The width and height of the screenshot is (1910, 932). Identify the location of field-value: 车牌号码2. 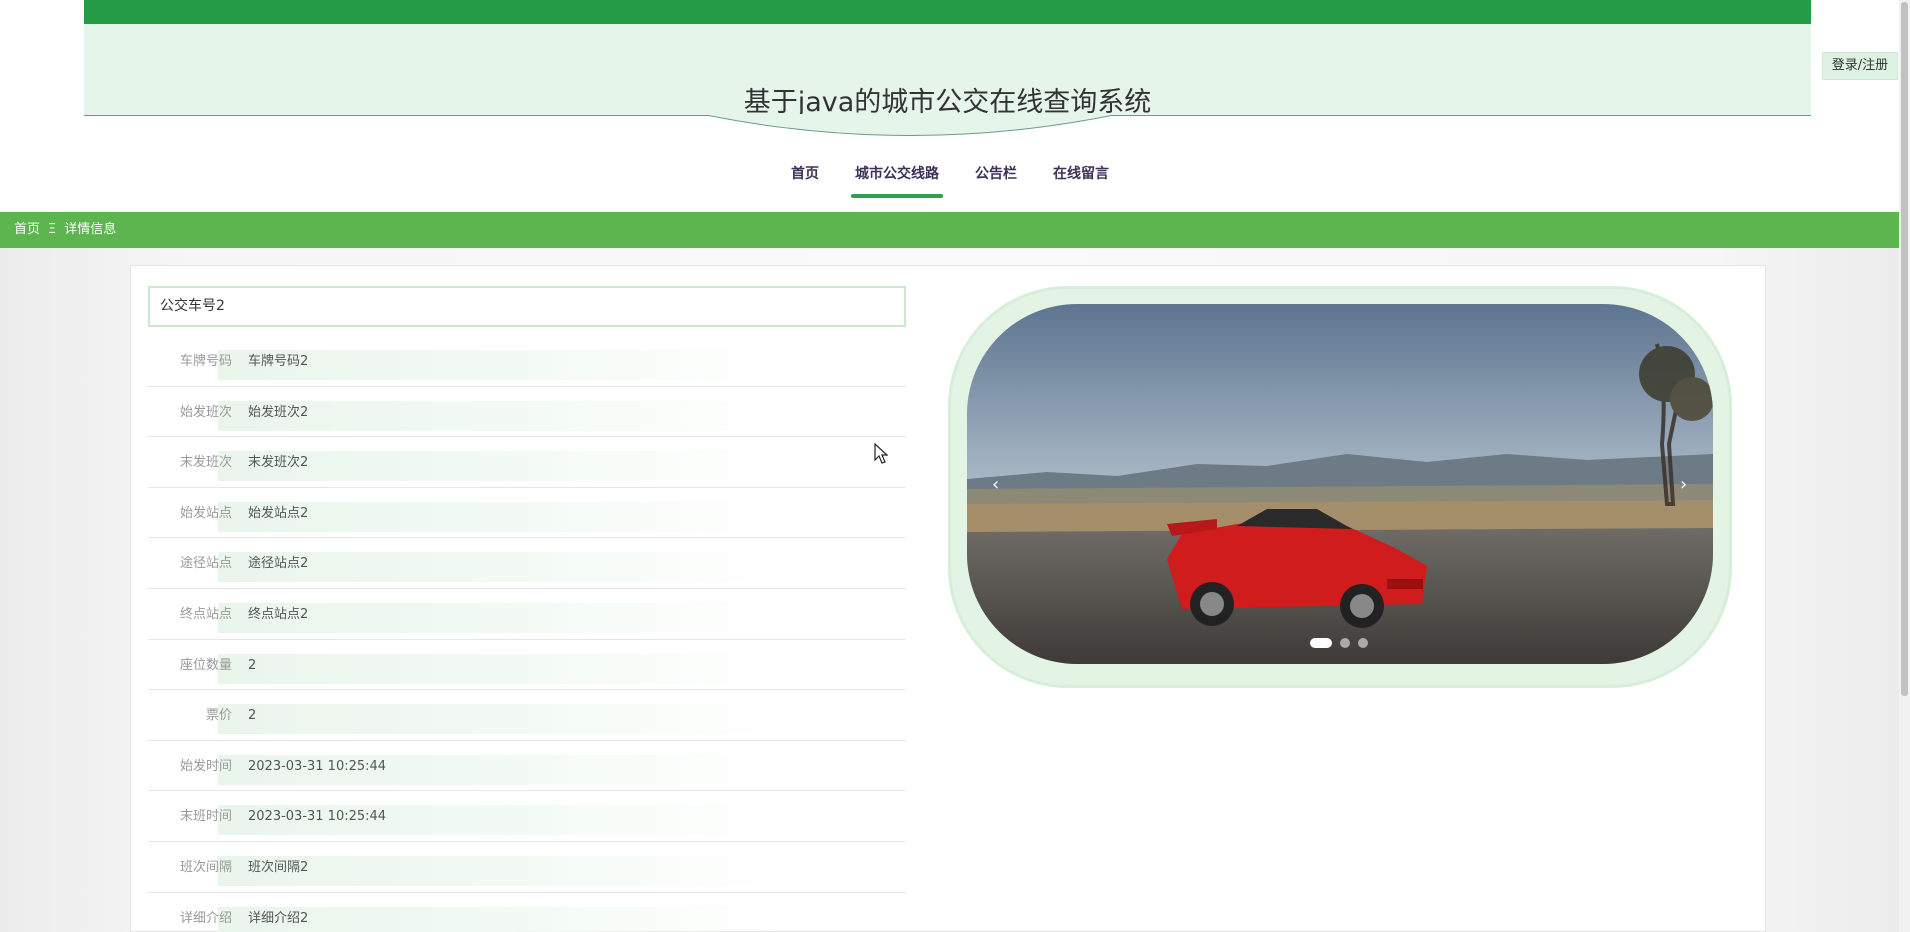
(278, 361).